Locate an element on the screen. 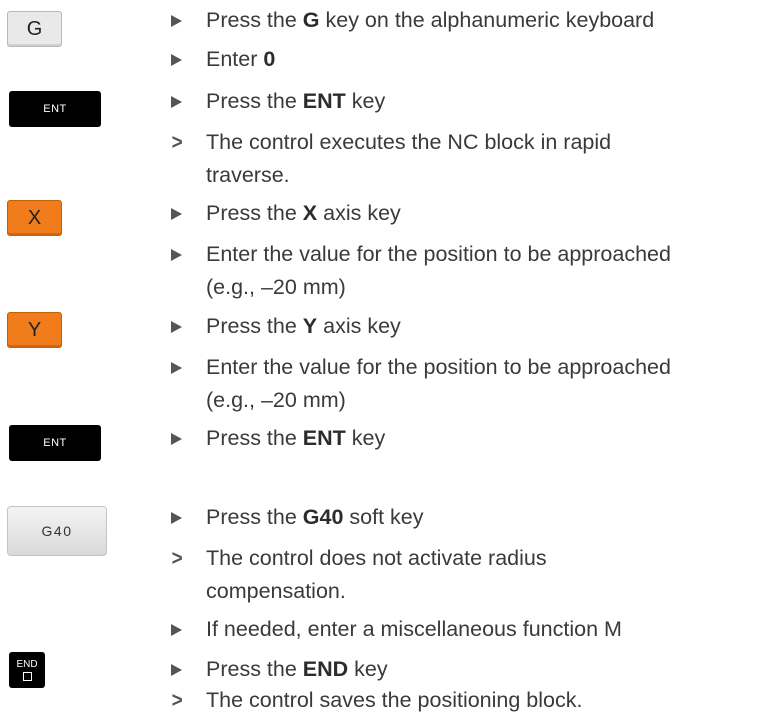 This screenshot has width=775, height=718. step-bold: END is located at coordinates (325, 669).